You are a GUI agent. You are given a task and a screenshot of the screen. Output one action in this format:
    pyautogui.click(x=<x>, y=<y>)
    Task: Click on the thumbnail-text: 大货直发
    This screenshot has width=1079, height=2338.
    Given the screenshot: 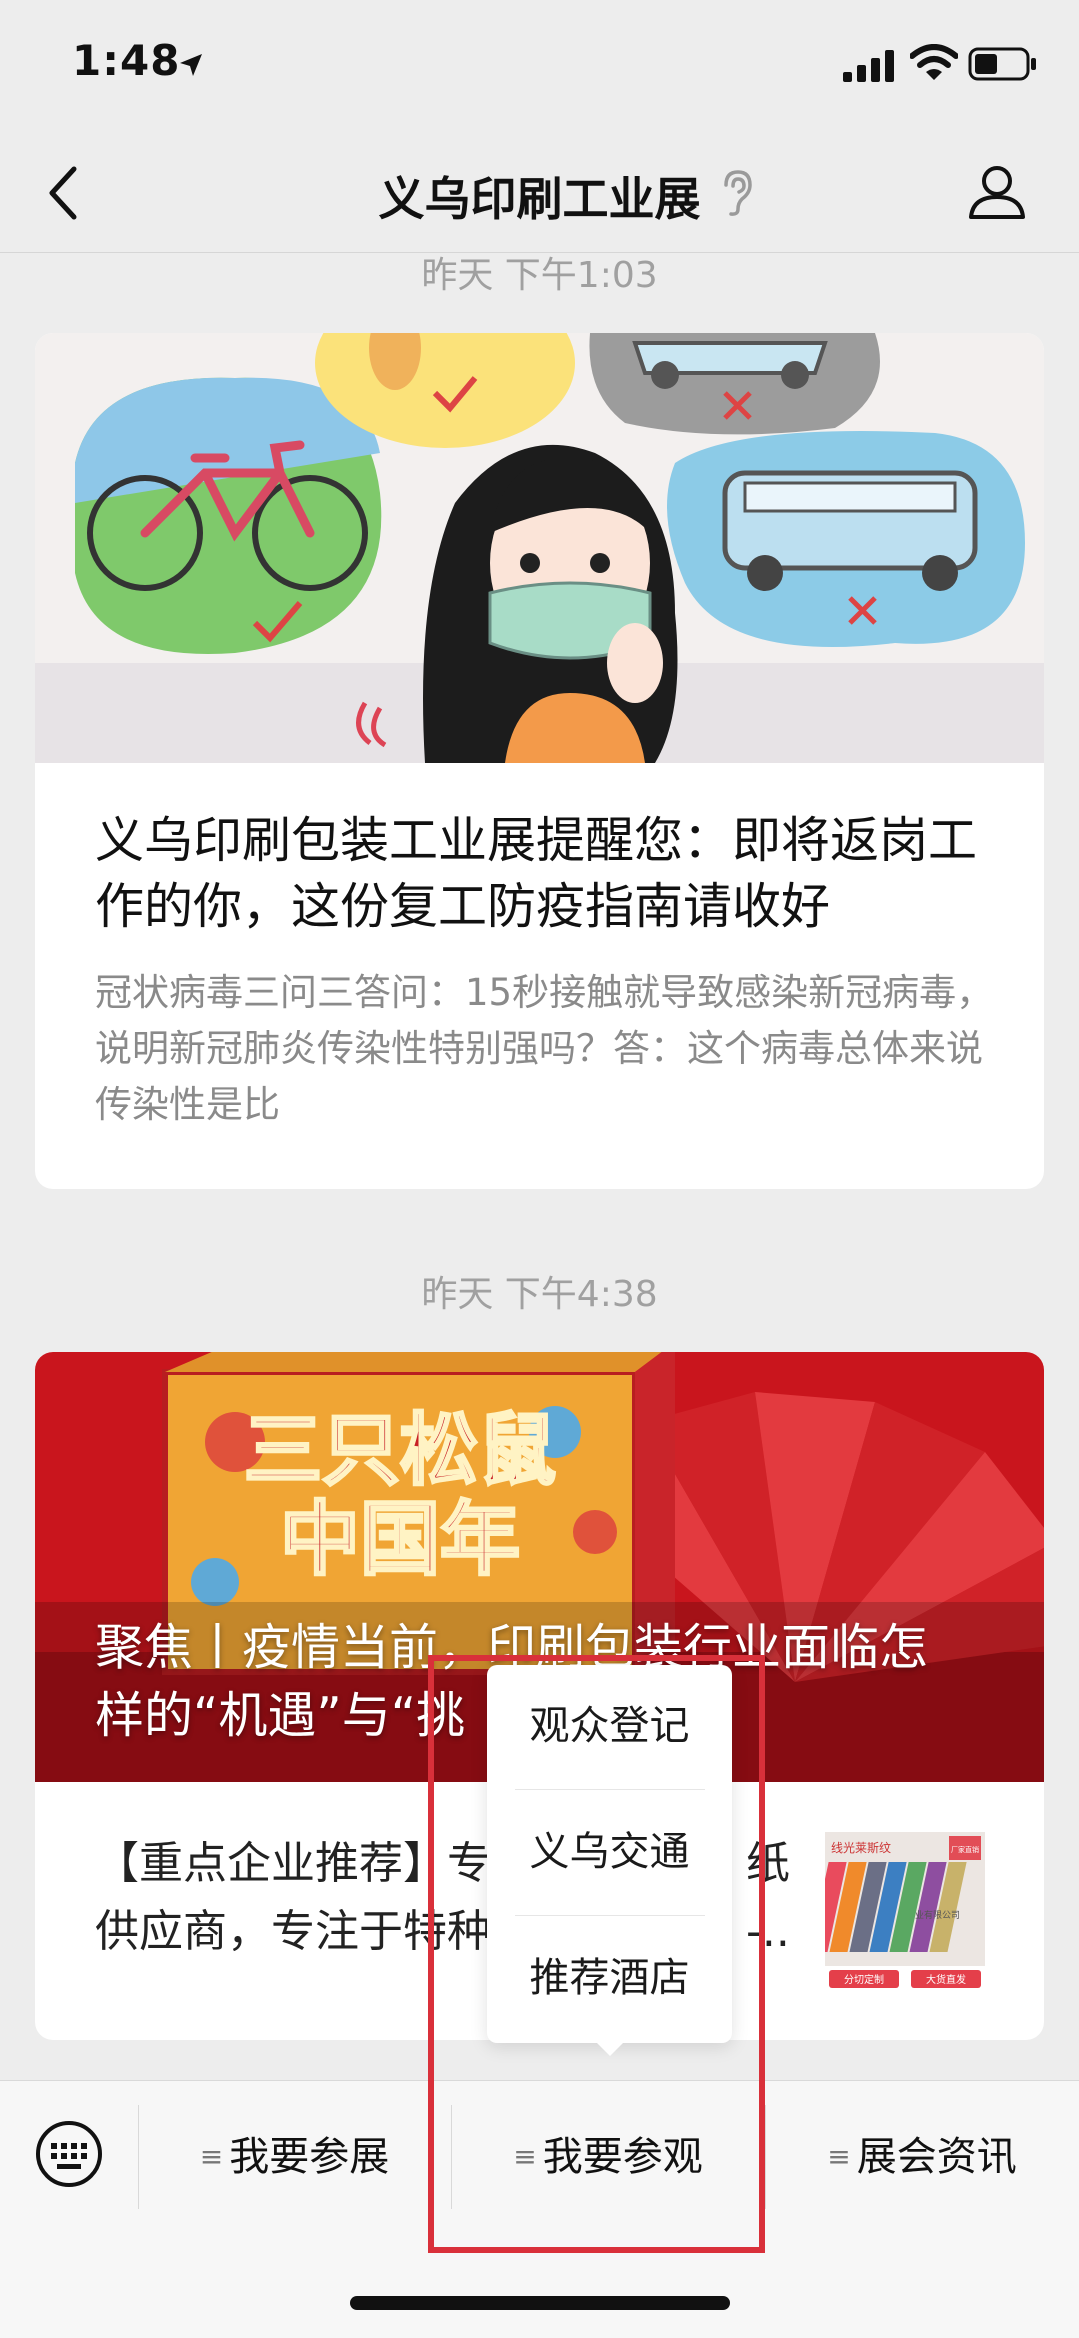 What is the action you would take?
    pyautogui.click(x=946, y=1979)
    